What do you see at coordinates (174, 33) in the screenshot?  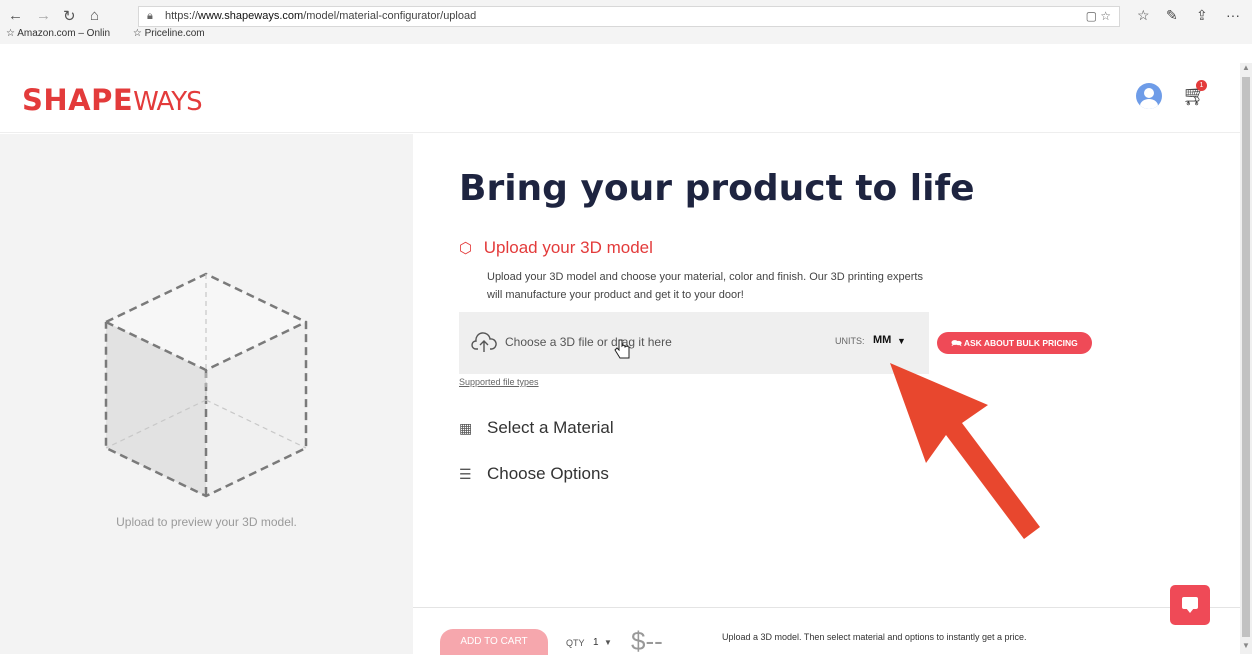 I see `fav-item-priceline: ☆ Priceline.com` at bounding box center [174, 33].